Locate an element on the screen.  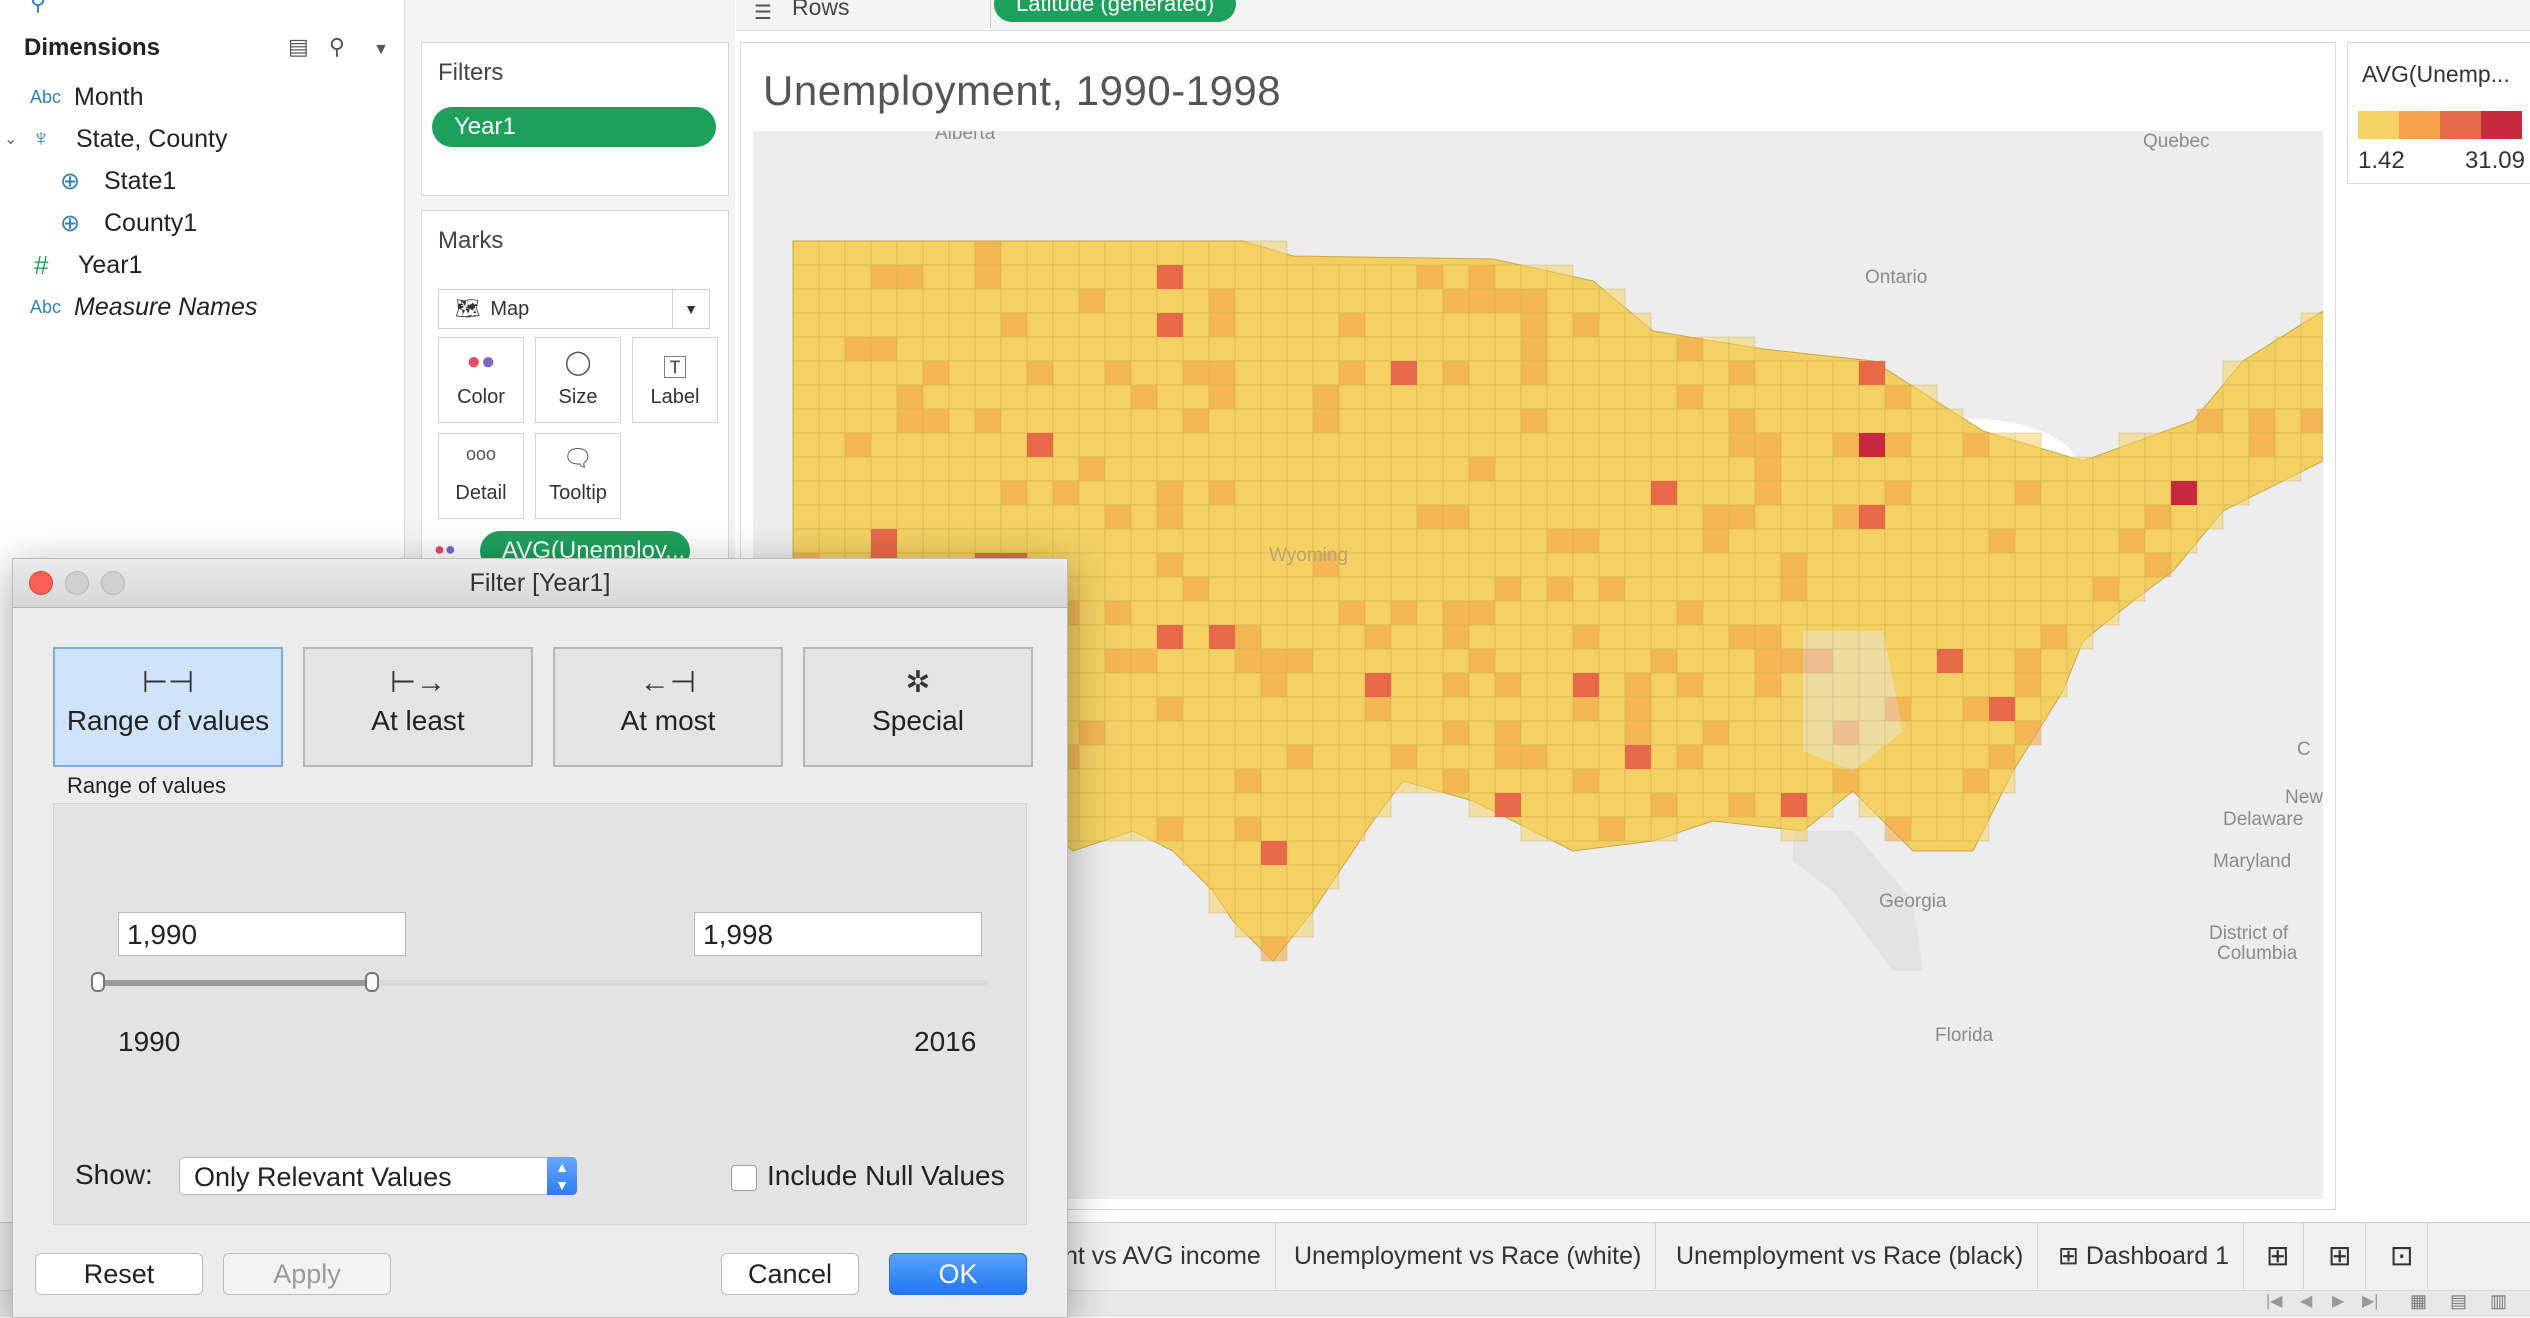
collapse-icon: ⌄ is located at coordinates (18, 139).